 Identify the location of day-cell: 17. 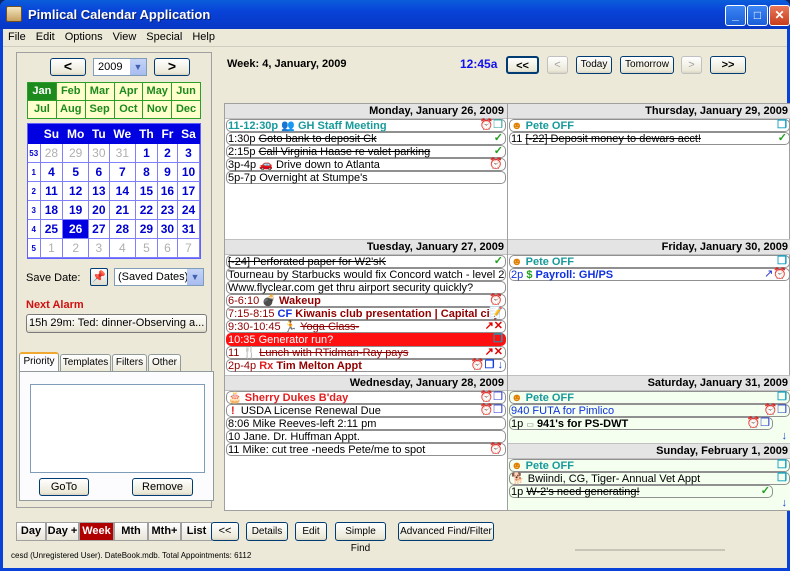
(188, 191).